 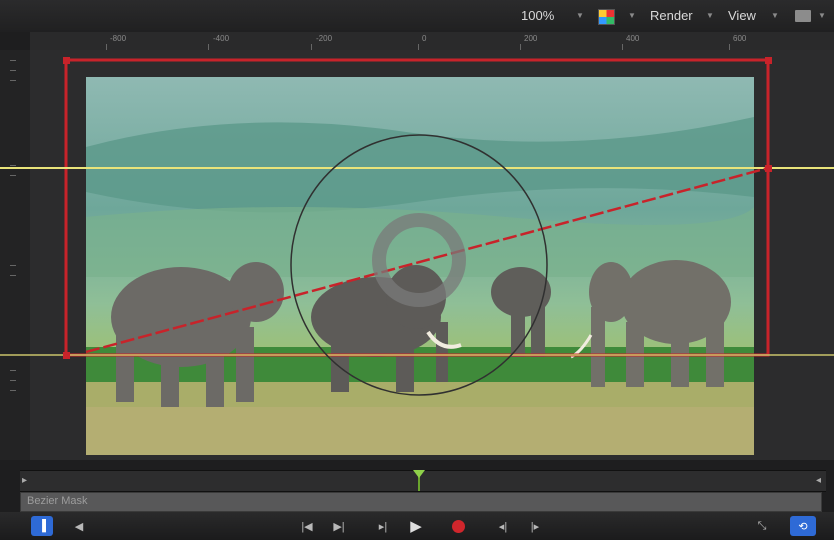 What do you see at coordinates (818, 480) in the screenshot?
I see `out-point-icon: ◂` at bounding box center [818, 480].